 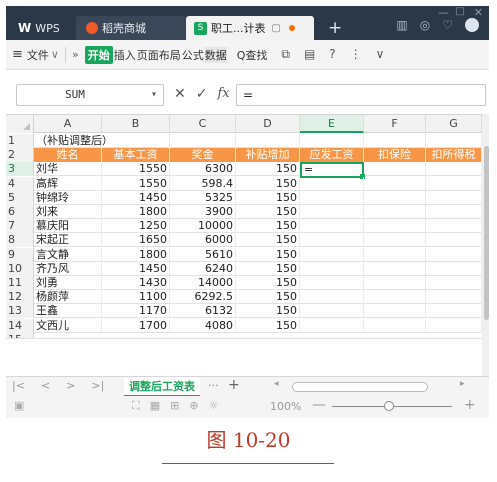 What do you see at coordinates (68, 155) in the screenshot?
I see `column-title: 姓名` at bounding box center [68, 155].